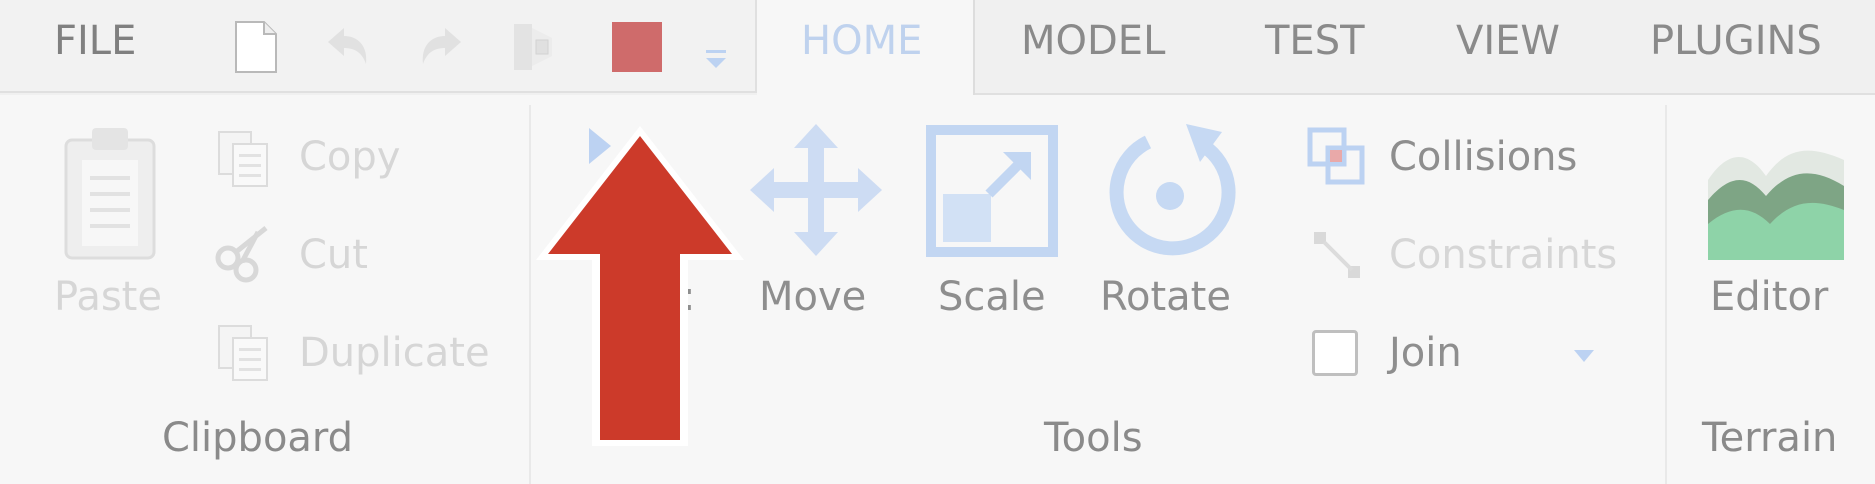 The height and width of the screenshot is (484, 1875). What do you see at coordinates (1425, 353) in the screenshot?
I see `join-label: Join` at bounding box center [1425, 353].